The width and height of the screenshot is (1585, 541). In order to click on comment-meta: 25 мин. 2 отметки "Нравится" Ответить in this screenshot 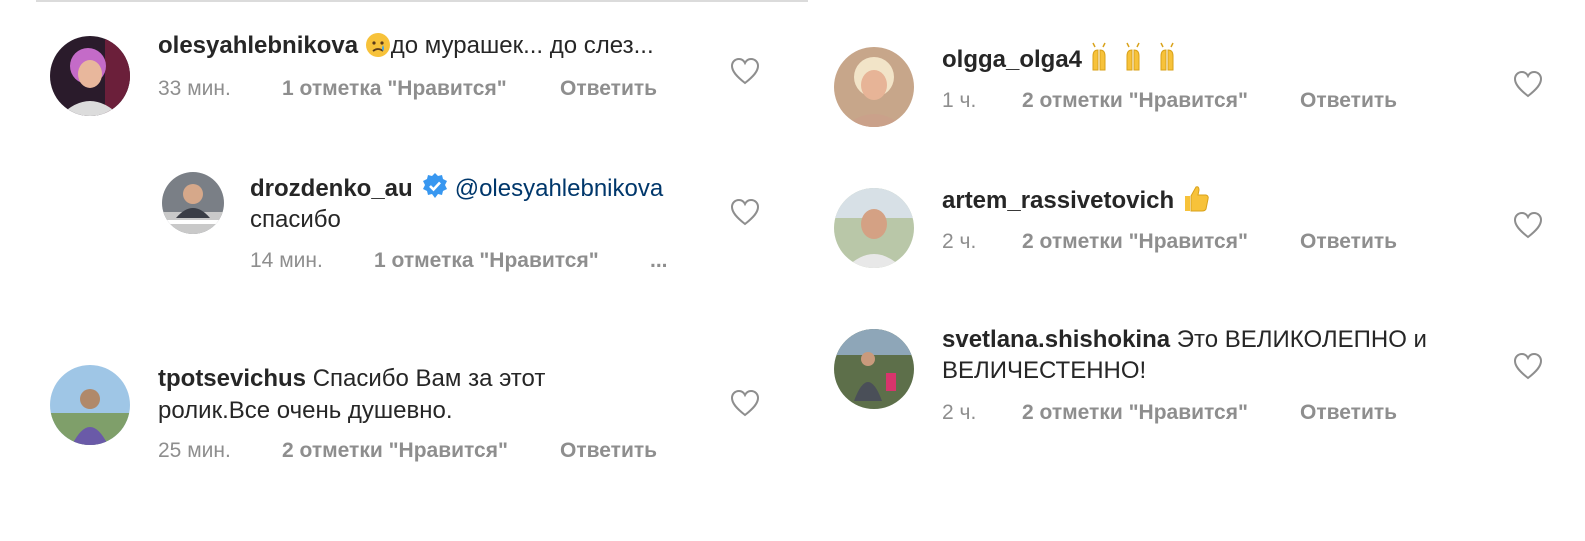, I will do `click(438, 451)`.